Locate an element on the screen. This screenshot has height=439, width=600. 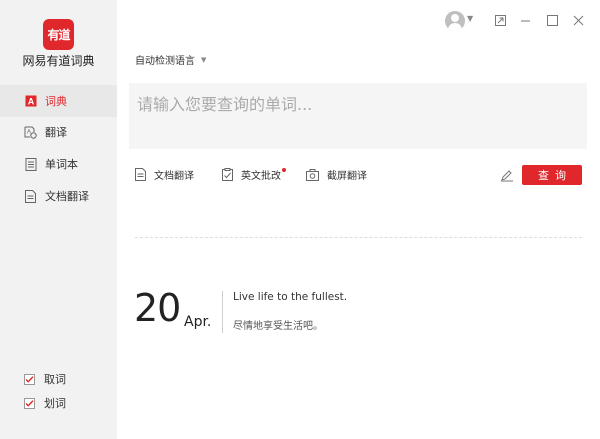
close-icon is located at coordinates (578, 20).